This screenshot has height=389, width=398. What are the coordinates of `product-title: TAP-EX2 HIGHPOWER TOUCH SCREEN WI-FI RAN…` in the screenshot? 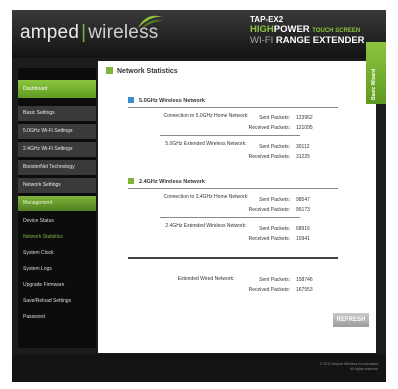 It's located at (307, 30).